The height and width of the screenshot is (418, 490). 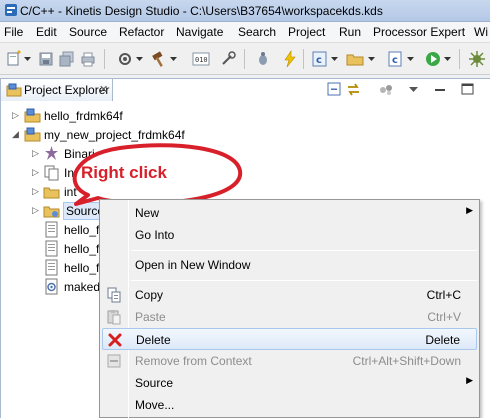 What do you see at coordinates (289, 339) in the screenshot?
I see `menu-item-delete: Delete Delete` at bounding box center [289, 339].